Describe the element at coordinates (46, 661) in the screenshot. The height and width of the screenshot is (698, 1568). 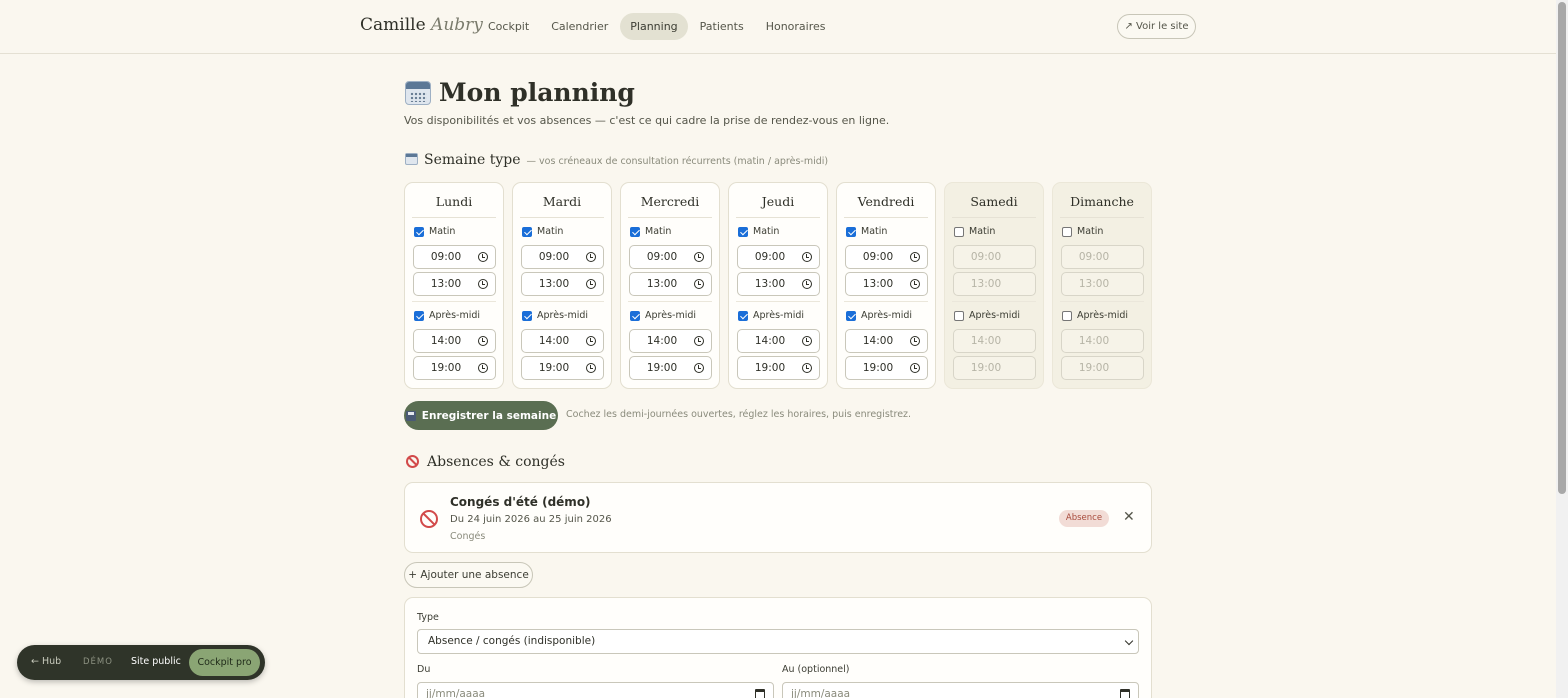
I see `hub-link: ← Hub` at that location.